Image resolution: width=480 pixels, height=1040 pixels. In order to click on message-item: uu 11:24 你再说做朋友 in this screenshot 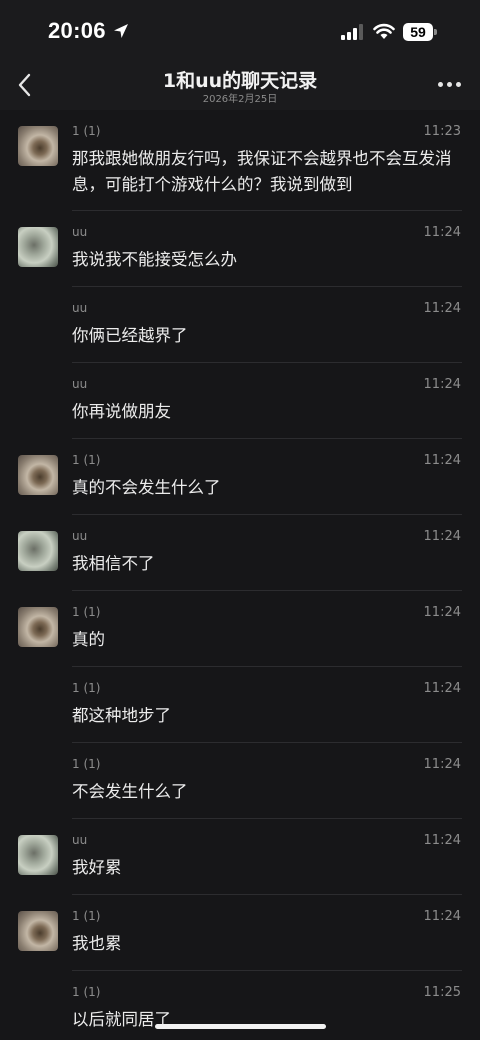, I will do `click(240, 401)`.